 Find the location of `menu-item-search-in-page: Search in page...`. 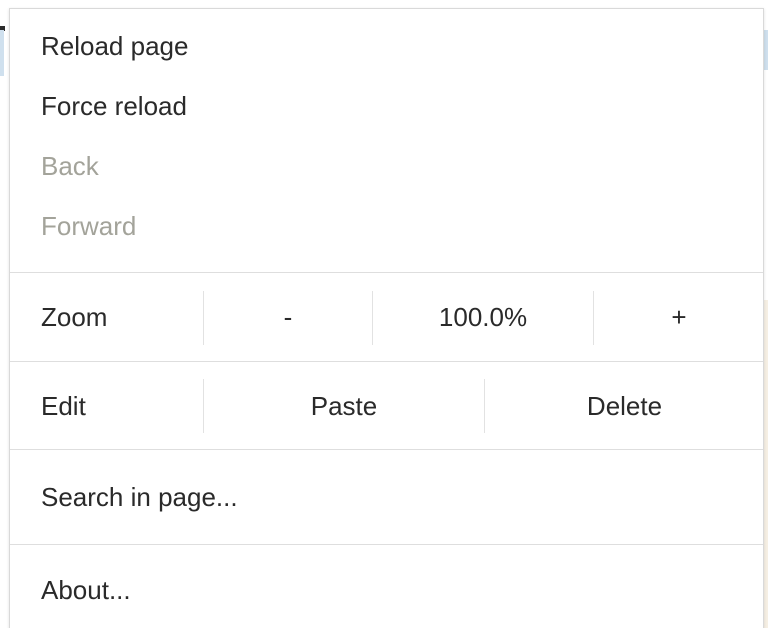

menu-item-search-in-page: Search in page... is located at coordinates (386, 497).